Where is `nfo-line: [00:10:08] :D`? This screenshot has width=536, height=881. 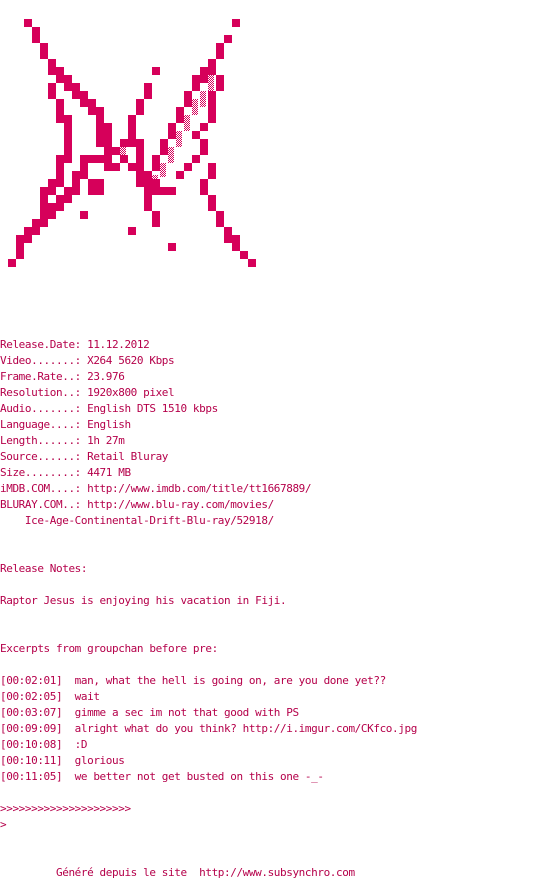 nfo-line: [00:10:08] :D is located at coordinates (44, 744).